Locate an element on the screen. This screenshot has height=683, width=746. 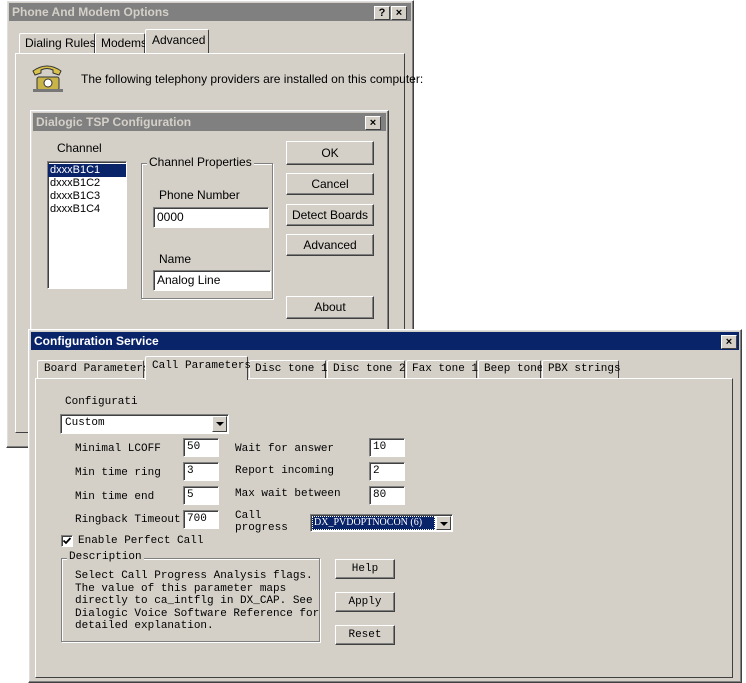
tab-beep-tone-label: Beep tone is located at coordinates (514, 369).